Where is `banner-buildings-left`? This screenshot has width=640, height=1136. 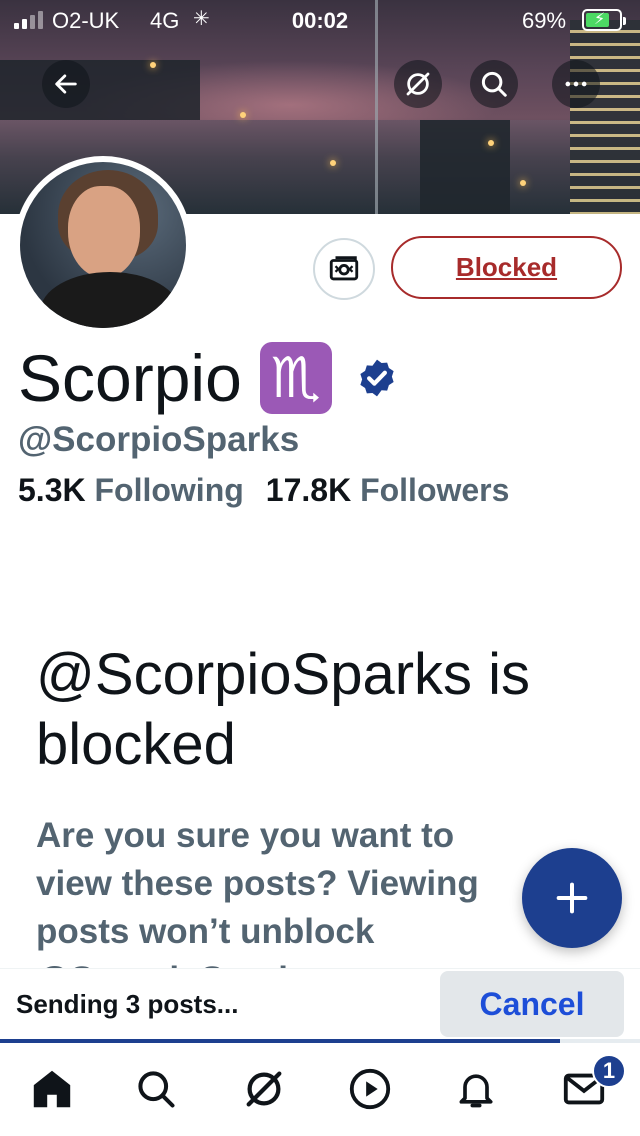
banner-buildings-left is located at coordinates (100, 90).